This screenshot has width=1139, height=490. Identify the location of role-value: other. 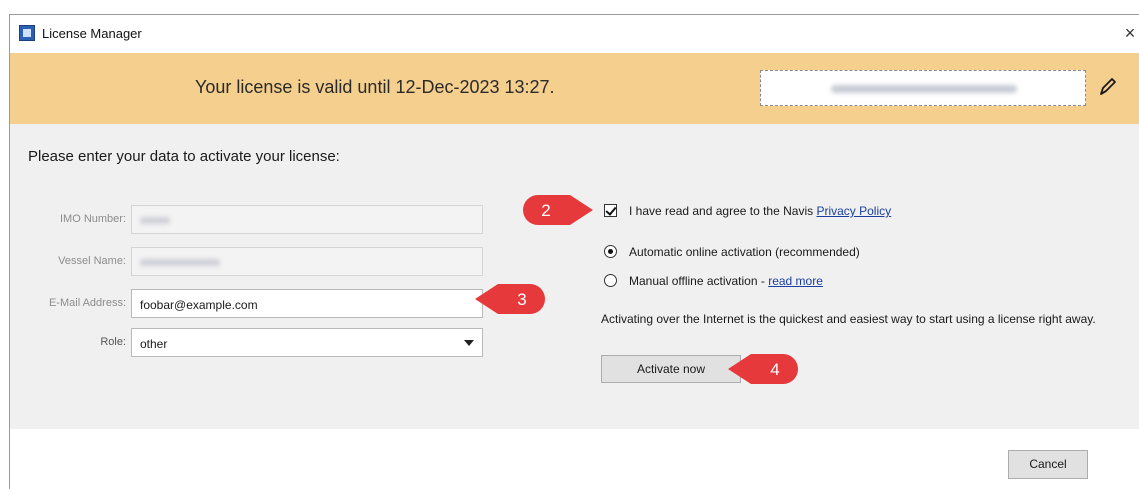
(154, 344).